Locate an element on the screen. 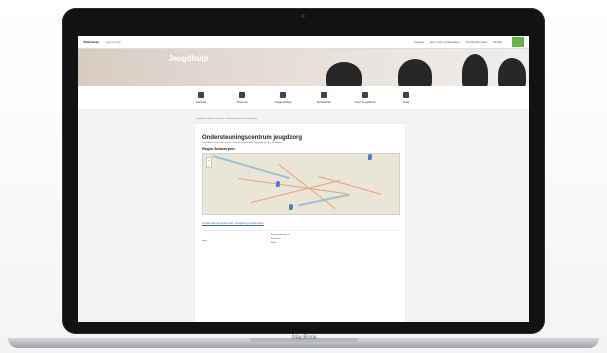 Image resolution: width=607 pixels, height=353 pixels. nav-item-organisaties: Organisaties is located at coordinates (283, 97).